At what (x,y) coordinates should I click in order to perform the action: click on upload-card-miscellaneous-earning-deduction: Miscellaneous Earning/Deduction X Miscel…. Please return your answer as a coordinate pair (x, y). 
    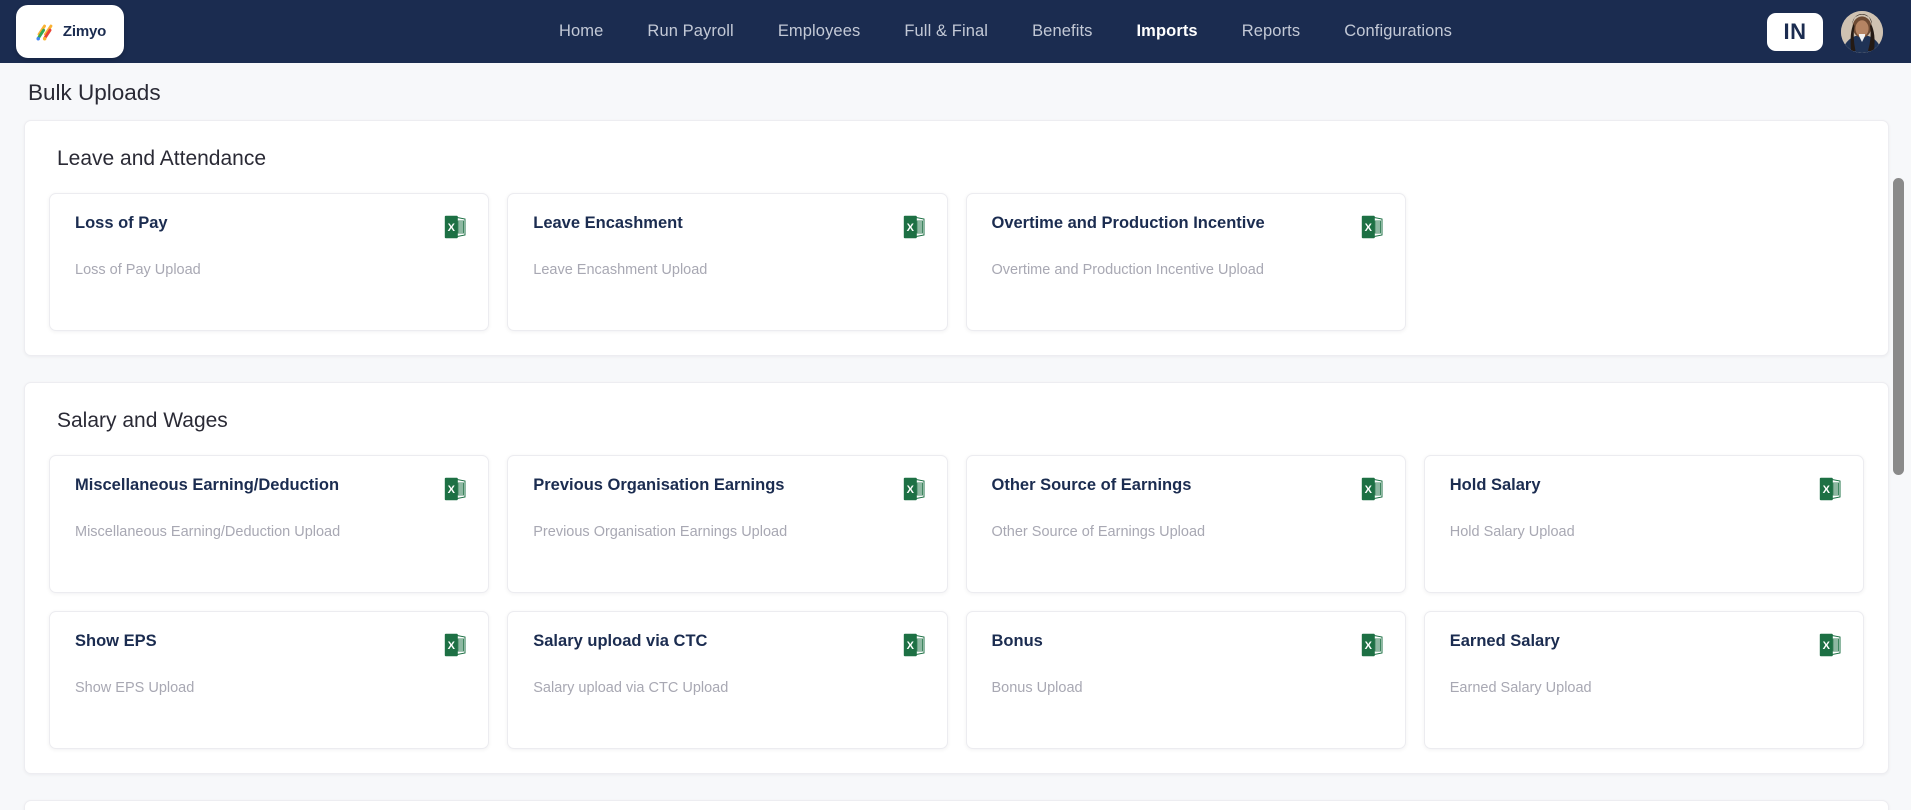
    Looking at the image, I should click on (269, 524).